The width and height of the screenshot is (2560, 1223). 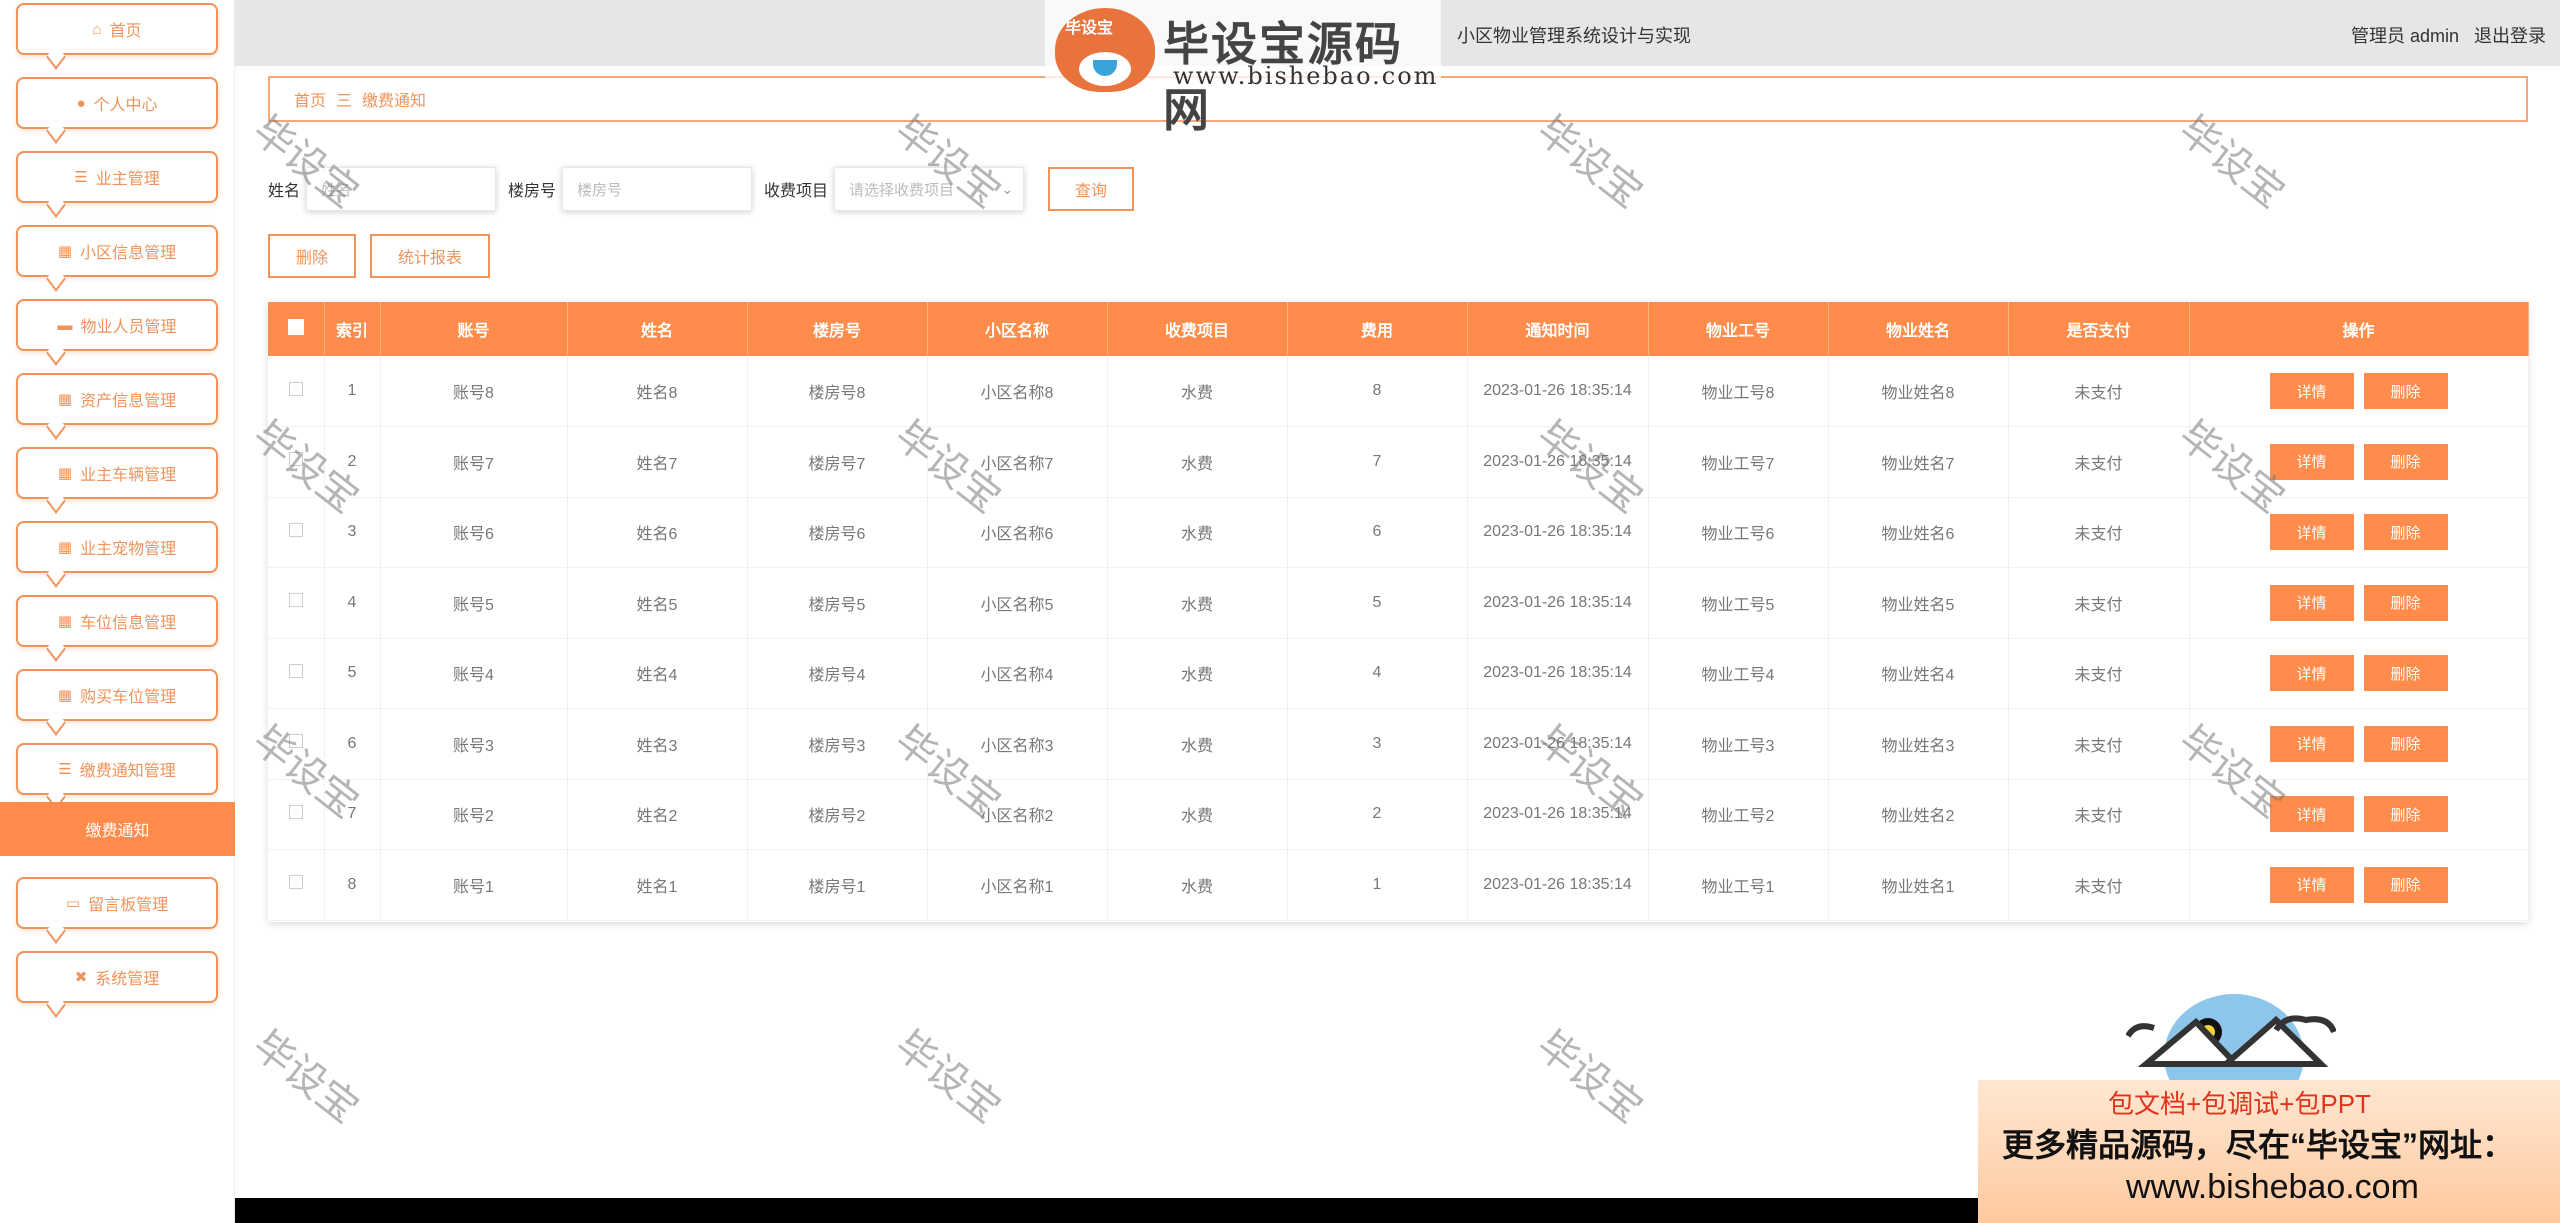 What do you see at coordinates (1738, 885) in the screenshot?
I see `cell-staff_id: 物业工号1` at bounding box center [1738, 885].